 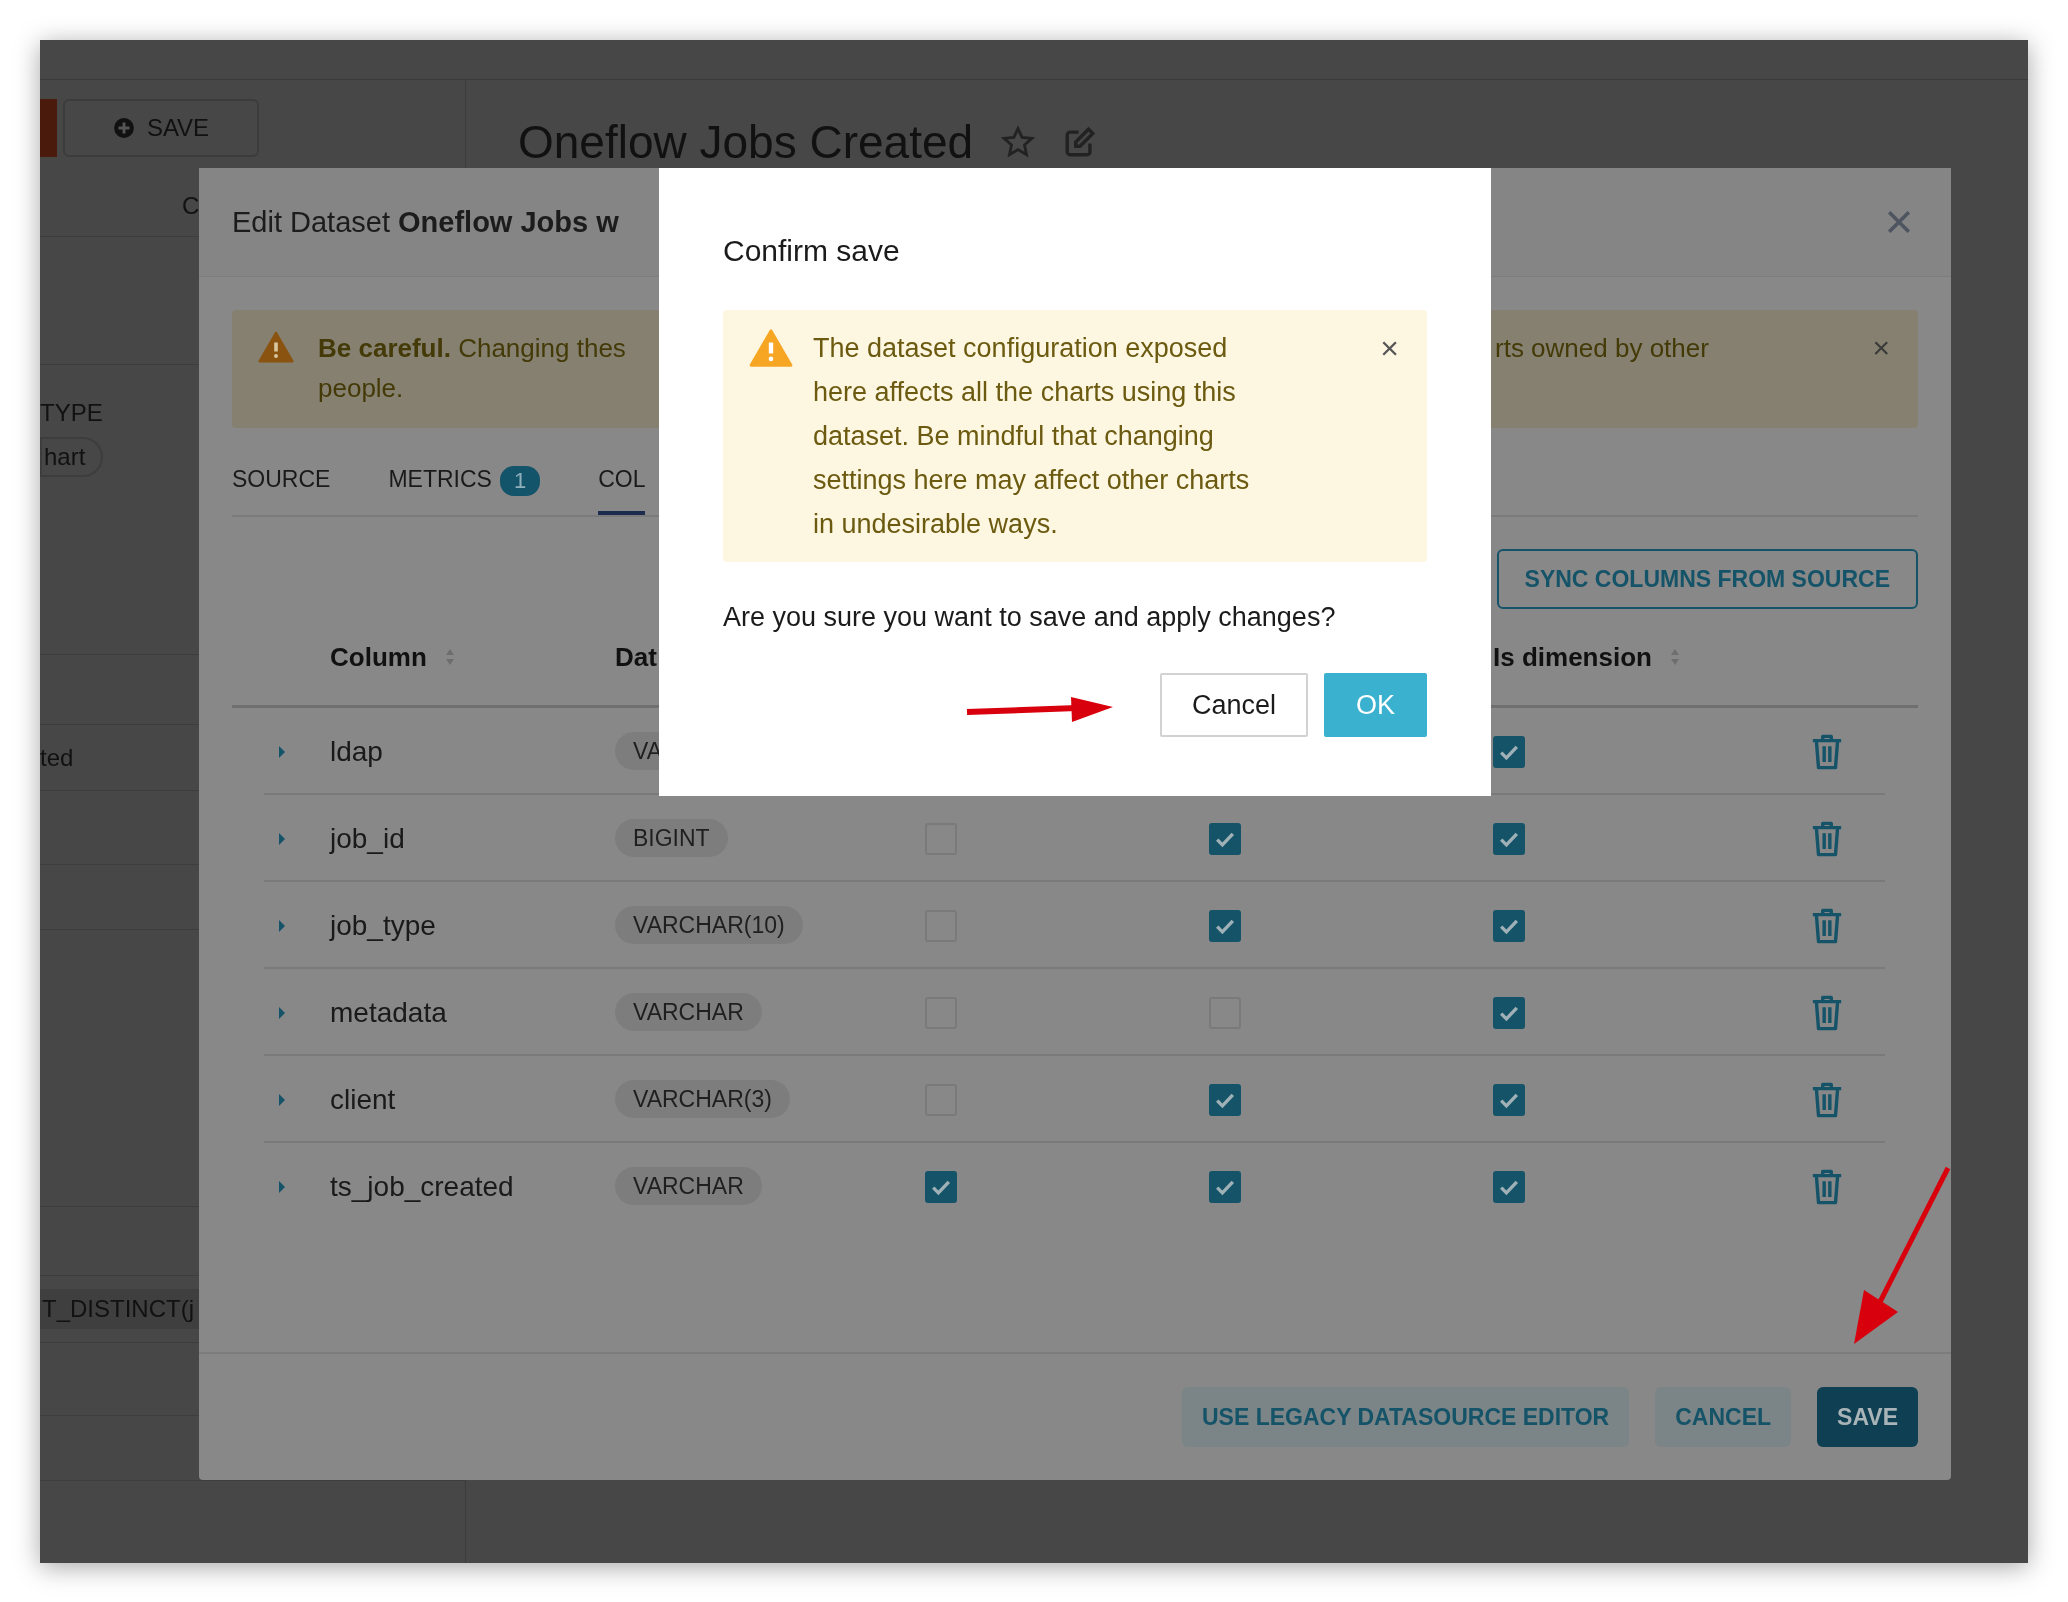 What do you see at coordinates (1406, 1417) in the screenshot?
I see `footer-button: USE LEGACY DATASOURCE EDITOR` at bounding box center [1406, 1417].